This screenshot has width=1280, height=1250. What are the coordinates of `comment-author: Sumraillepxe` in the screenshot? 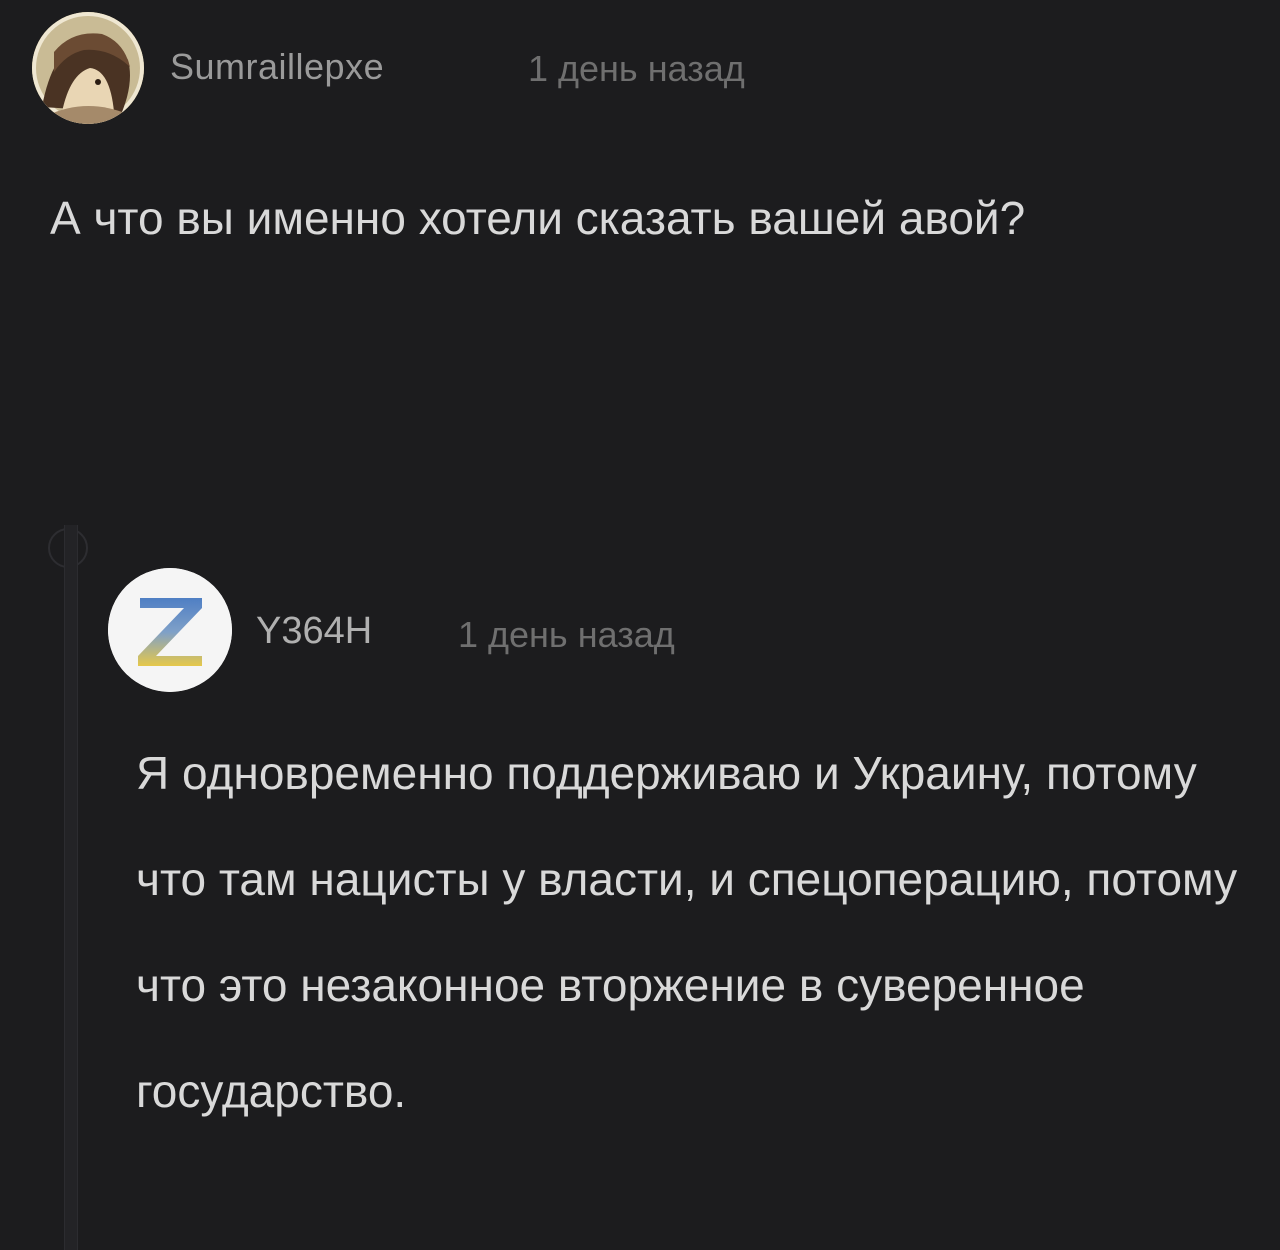 It's located at (277, 67).